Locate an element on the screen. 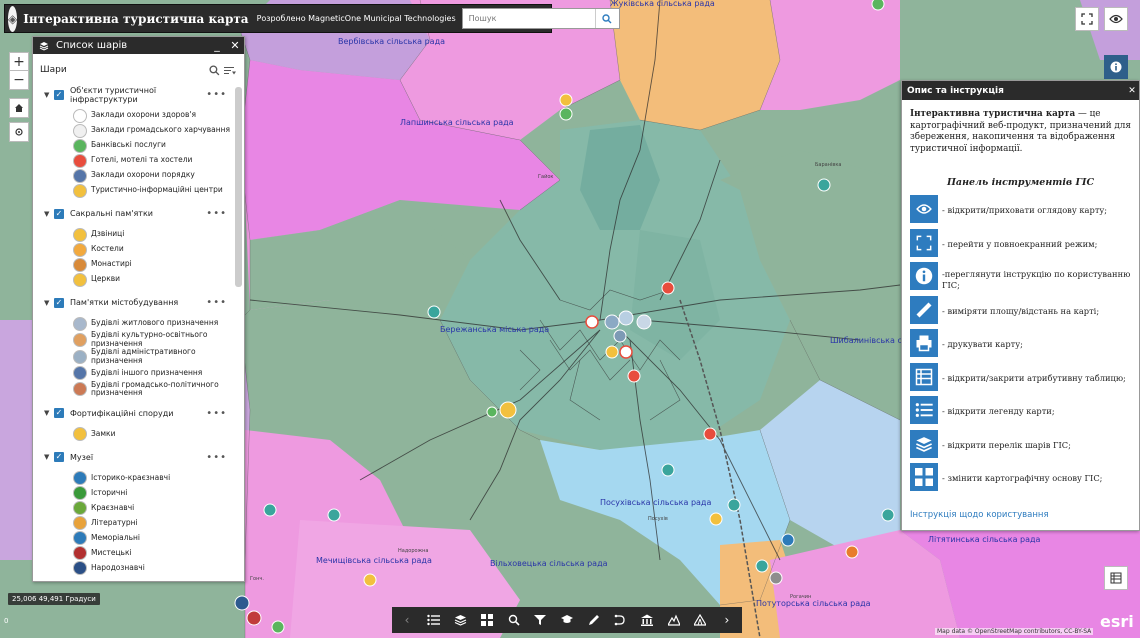  layer-group-0: ▼ ✓ Об'єкти туристичної інфраструктури ••• is located at coordinates (133, 94).